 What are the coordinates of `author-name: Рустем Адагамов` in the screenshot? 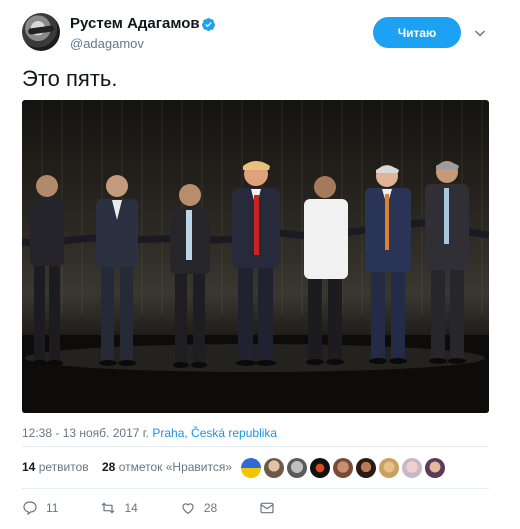 It's located at (135, 23).